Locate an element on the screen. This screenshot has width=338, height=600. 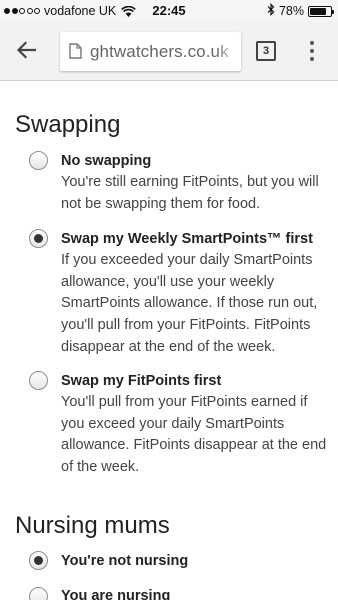
arrow-left-icon is located at coordinates (26, 52).